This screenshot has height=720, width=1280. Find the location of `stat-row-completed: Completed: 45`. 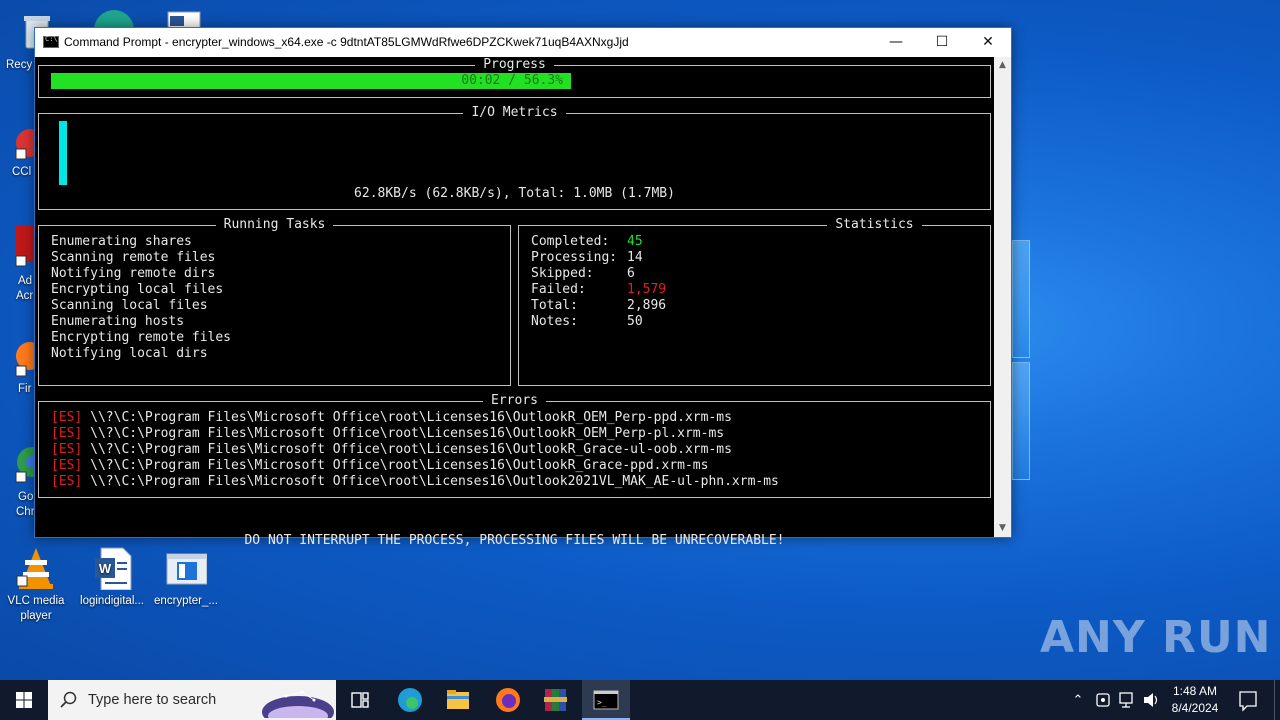

stat-row-completed: Completed: 45 is located at coordinates (598, 242).